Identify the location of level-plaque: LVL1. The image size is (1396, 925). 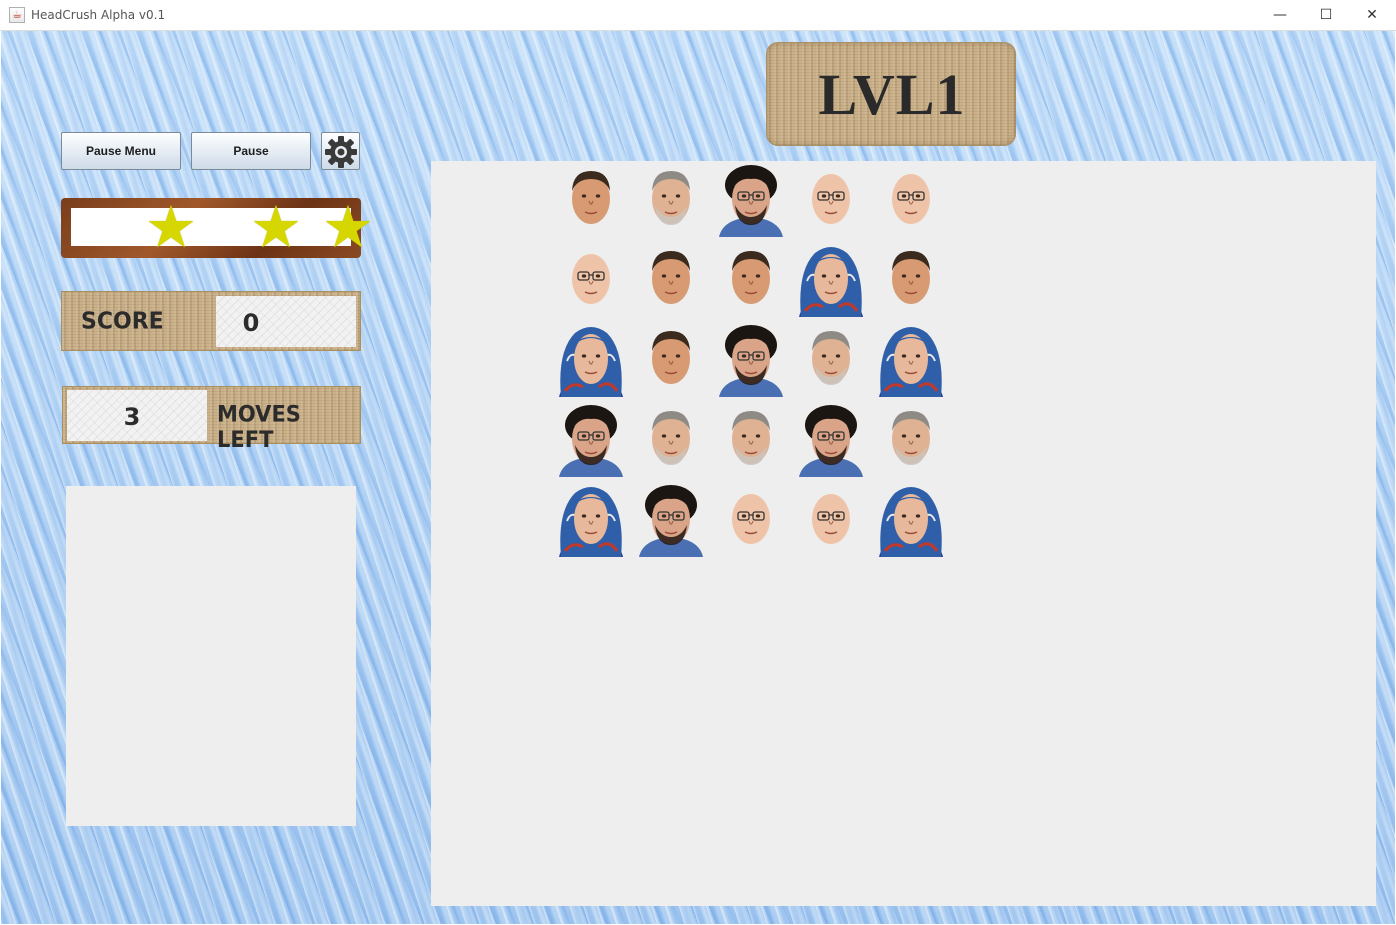
(891, 94).